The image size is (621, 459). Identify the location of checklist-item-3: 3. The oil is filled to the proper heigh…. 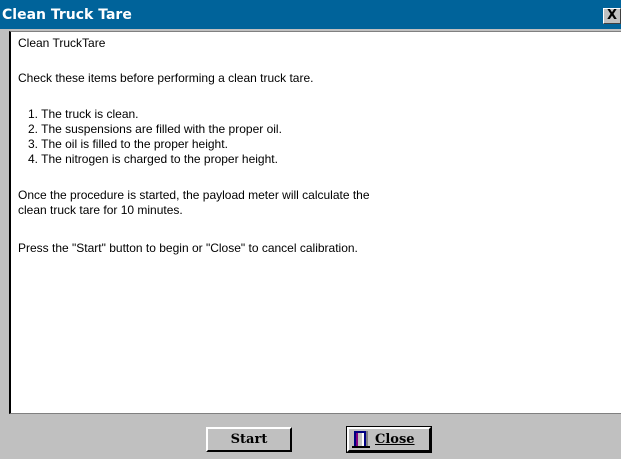
(128, 144).